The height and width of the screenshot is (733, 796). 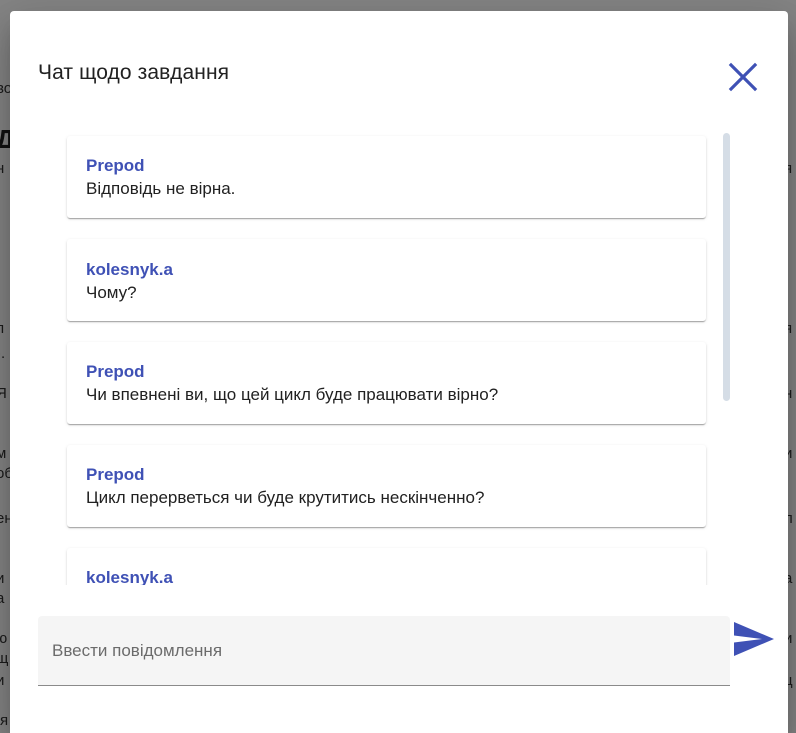 What do you see at coordinates (161, 188) in the screenshot?
I see `message-text: Відповідь не вірна.` at bounding box center [161, 188].